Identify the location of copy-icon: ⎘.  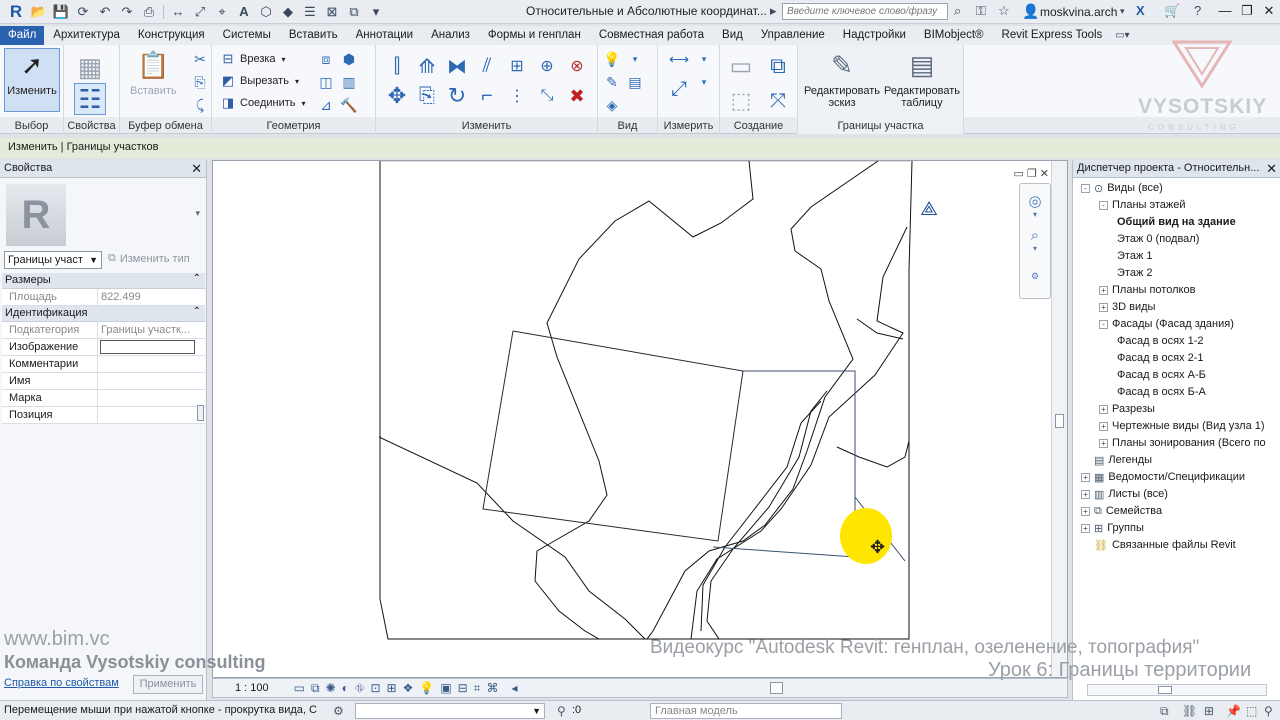
(200, 82).